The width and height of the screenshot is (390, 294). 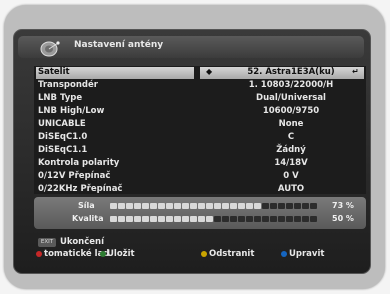 I want to click on blue-key-icon, so click(x=284, y=254).